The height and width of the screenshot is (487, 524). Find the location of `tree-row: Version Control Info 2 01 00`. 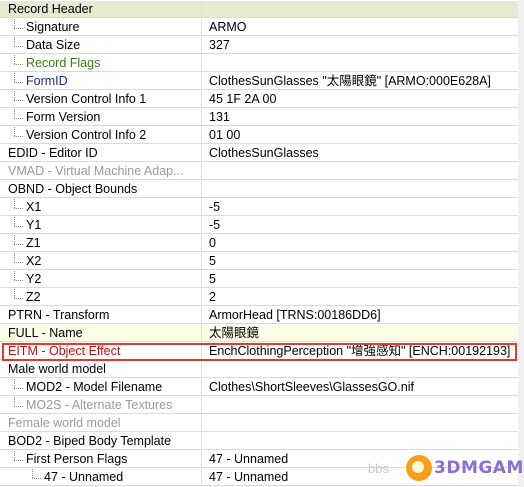

tree-row: Version Control Info 2 01 00 is located at coordinates (262, 135).